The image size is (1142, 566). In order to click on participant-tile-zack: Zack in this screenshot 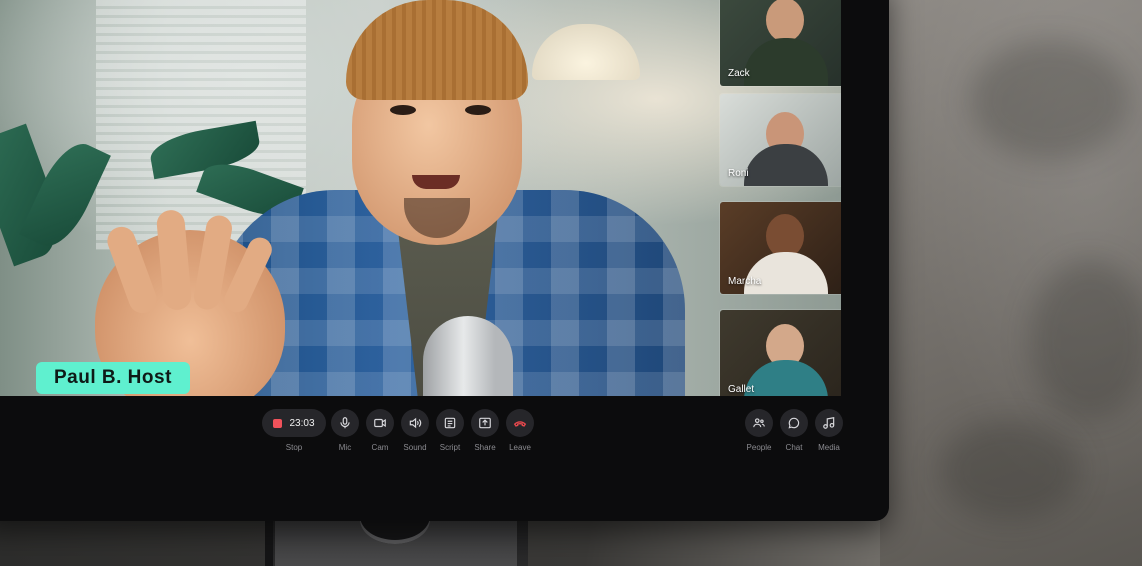, I will do `click(780, 43)`.